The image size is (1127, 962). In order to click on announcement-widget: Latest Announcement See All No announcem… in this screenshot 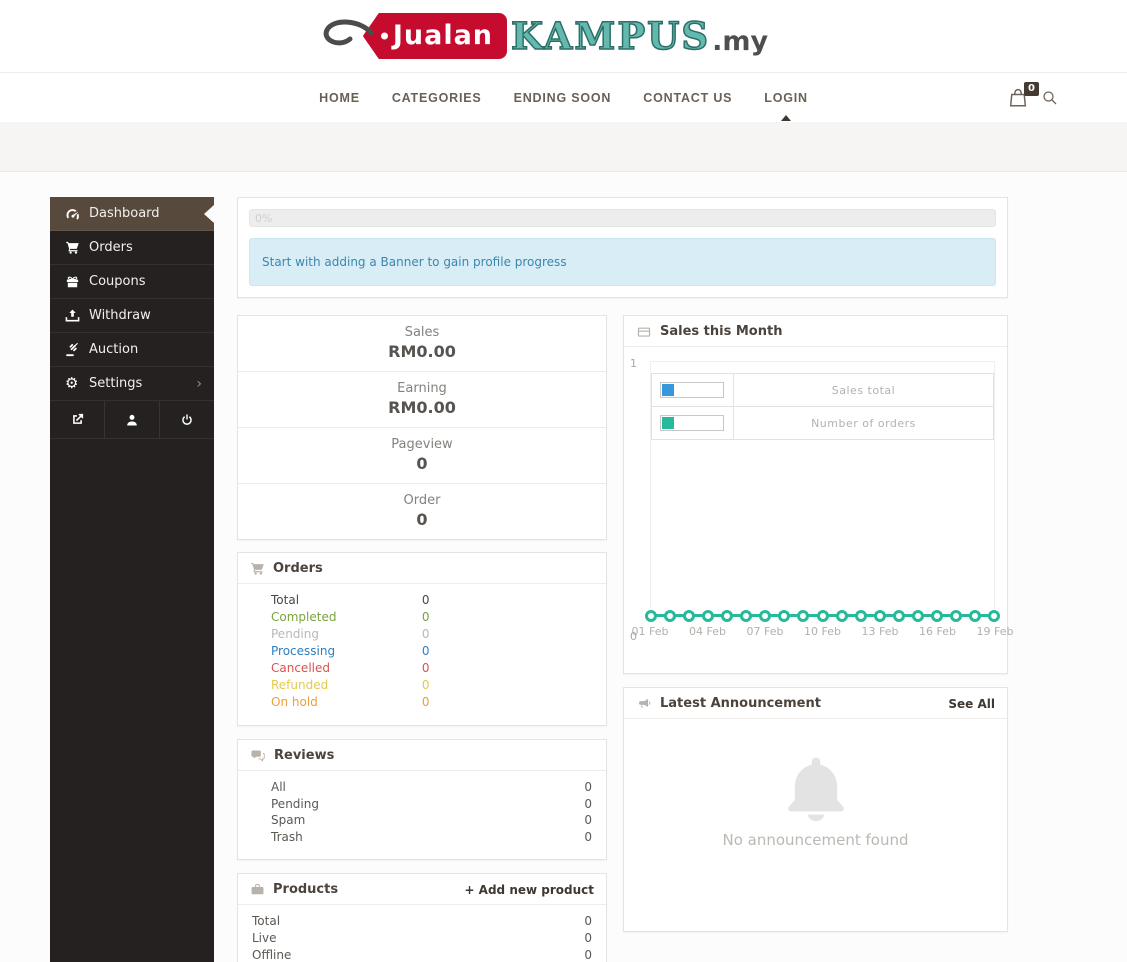, I will do `click(815, 809)`.